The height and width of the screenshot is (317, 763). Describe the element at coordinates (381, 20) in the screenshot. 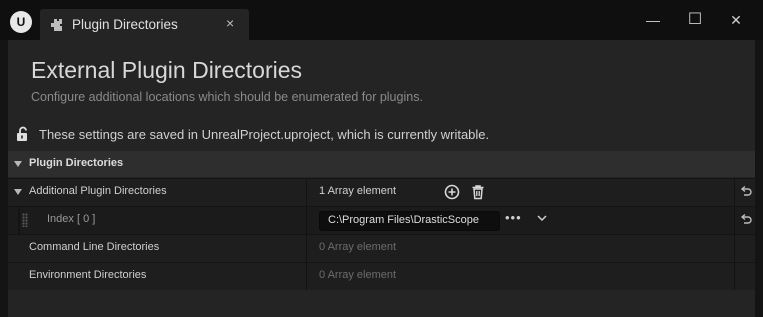

I see `title-bar: U Plugin Directories × — ☐ ✕` at that location.